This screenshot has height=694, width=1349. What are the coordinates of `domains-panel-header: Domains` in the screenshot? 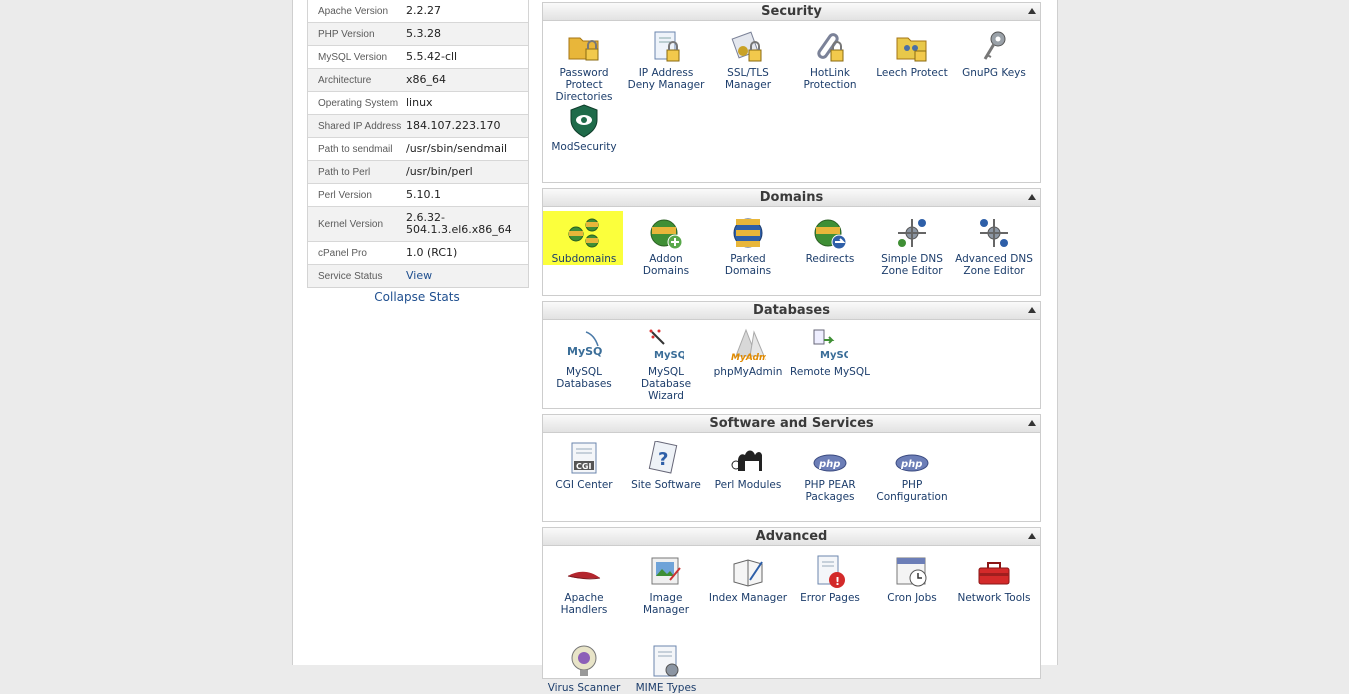 It's located at (791, 198).